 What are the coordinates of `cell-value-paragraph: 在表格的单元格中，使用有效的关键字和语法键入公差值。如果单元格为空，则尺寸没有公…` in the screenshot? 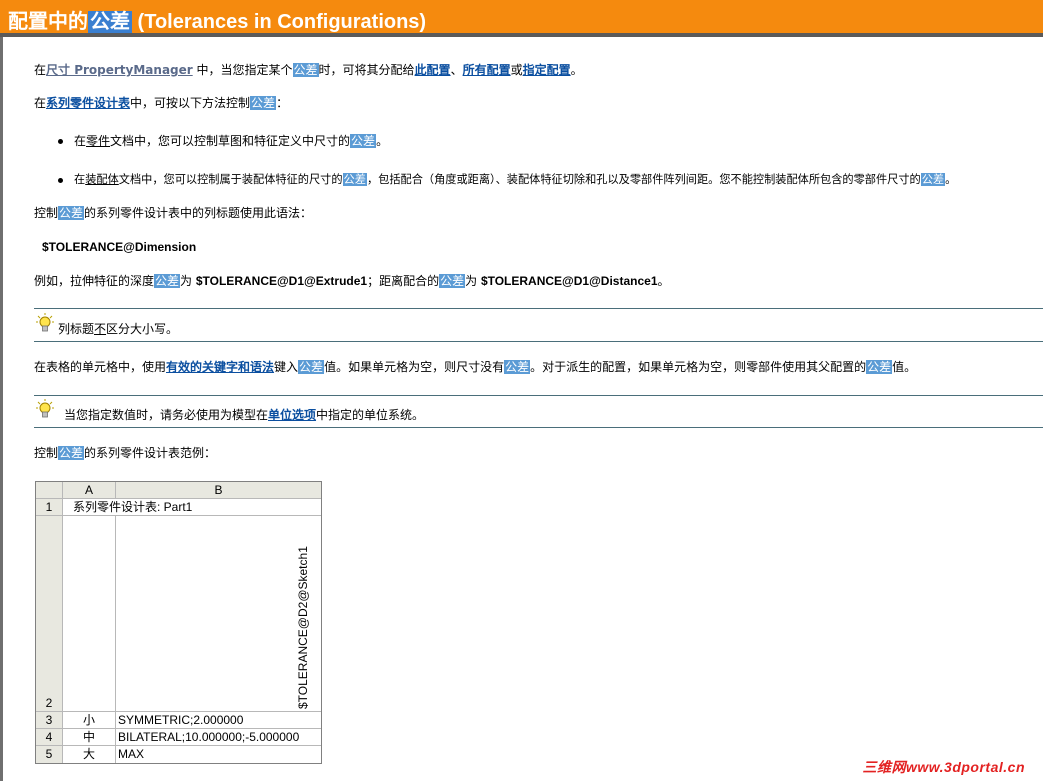 It's located at (475, 367).